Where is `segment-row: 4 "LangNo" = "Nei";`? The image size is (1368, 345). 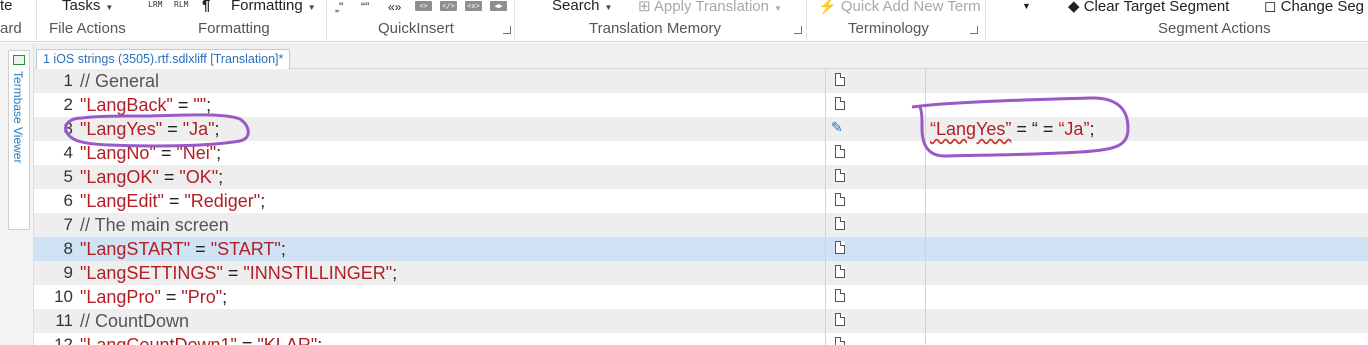 segment-row: 4 "LangNo" = "Nei"; is located at coordinates (701, 153).